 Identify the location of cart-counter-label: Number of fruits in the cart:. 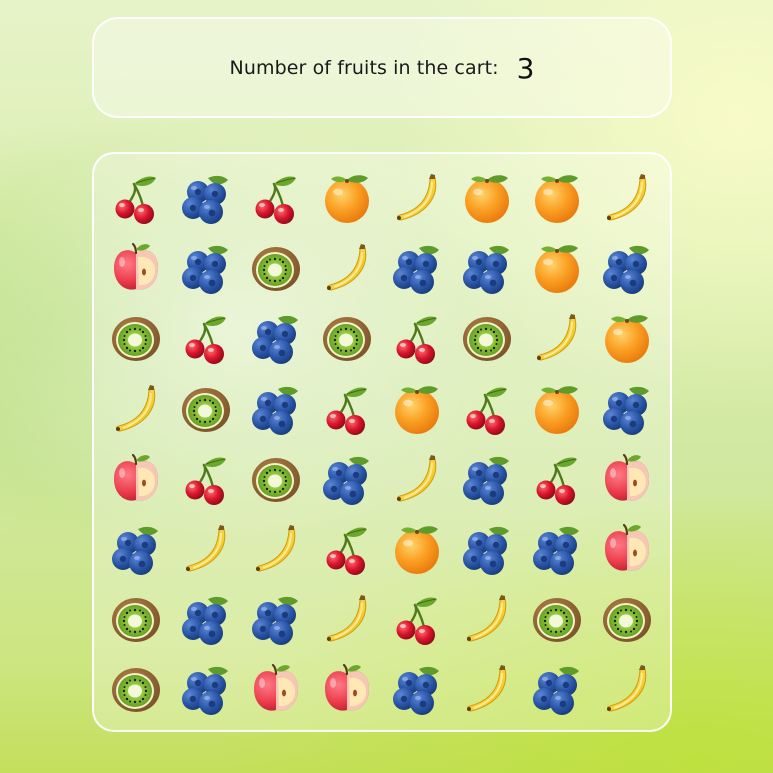
(364, 67).